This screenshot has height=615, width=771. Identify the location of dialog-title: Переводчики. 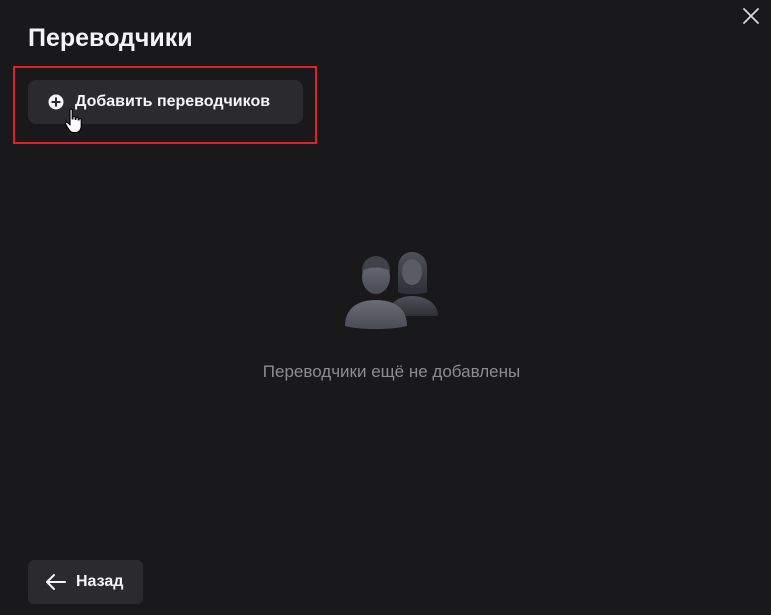
(110, 38).